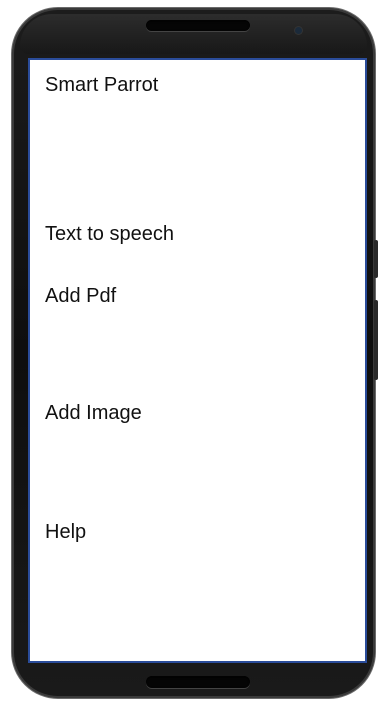 The height and width of the screenshot is (702, 384). What do you see at coordinates (298, 30) in the screenshot?
I see `front-camera-icon` at bounding box center [298, 30].